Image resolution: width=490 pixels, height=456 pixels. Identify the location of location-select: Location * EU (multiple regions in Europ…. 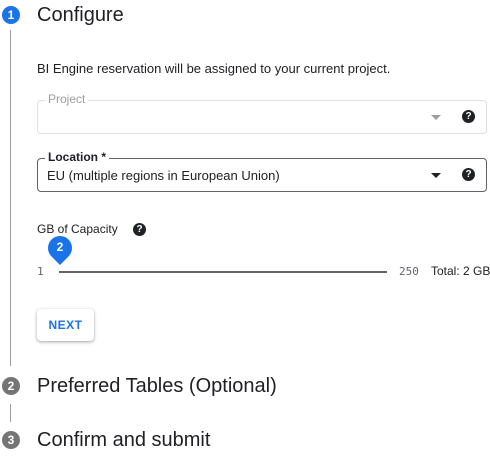
(262, 171).